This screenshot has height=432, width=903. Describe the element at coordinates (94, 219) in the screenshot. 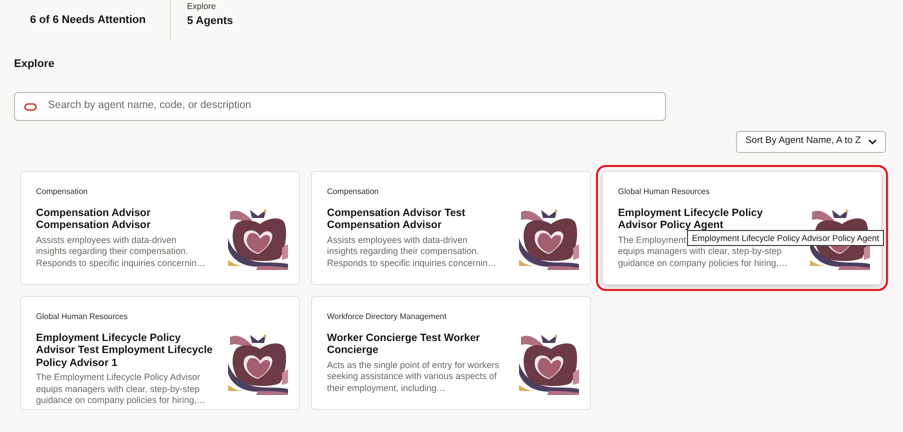

I see `card-title: Compensation Advisor Compensation Advisor` at that location.